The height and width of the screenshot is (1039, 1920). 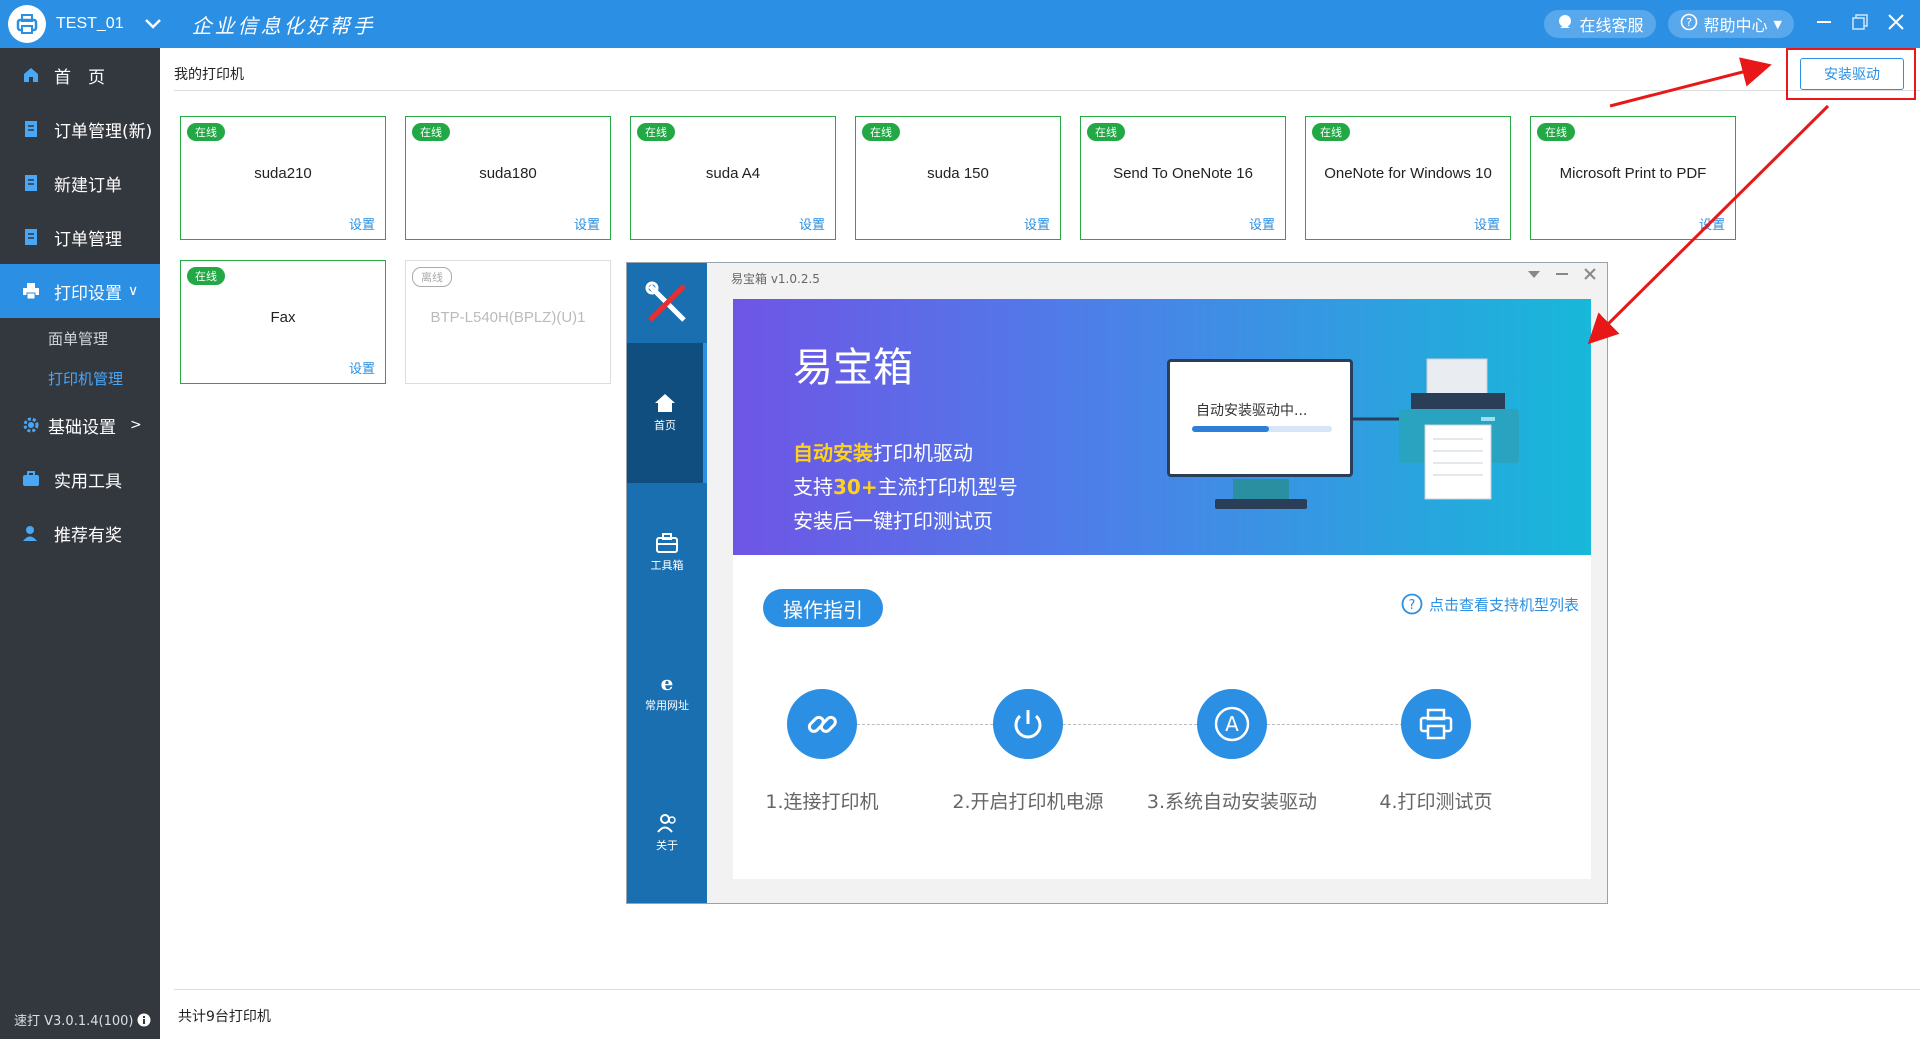 What do you see at coordinates (1633, 178) in the screenshot?
I see `printer-card: 在线 Microsoft Print to PDF 设置` at bounding box center [1633, 178].